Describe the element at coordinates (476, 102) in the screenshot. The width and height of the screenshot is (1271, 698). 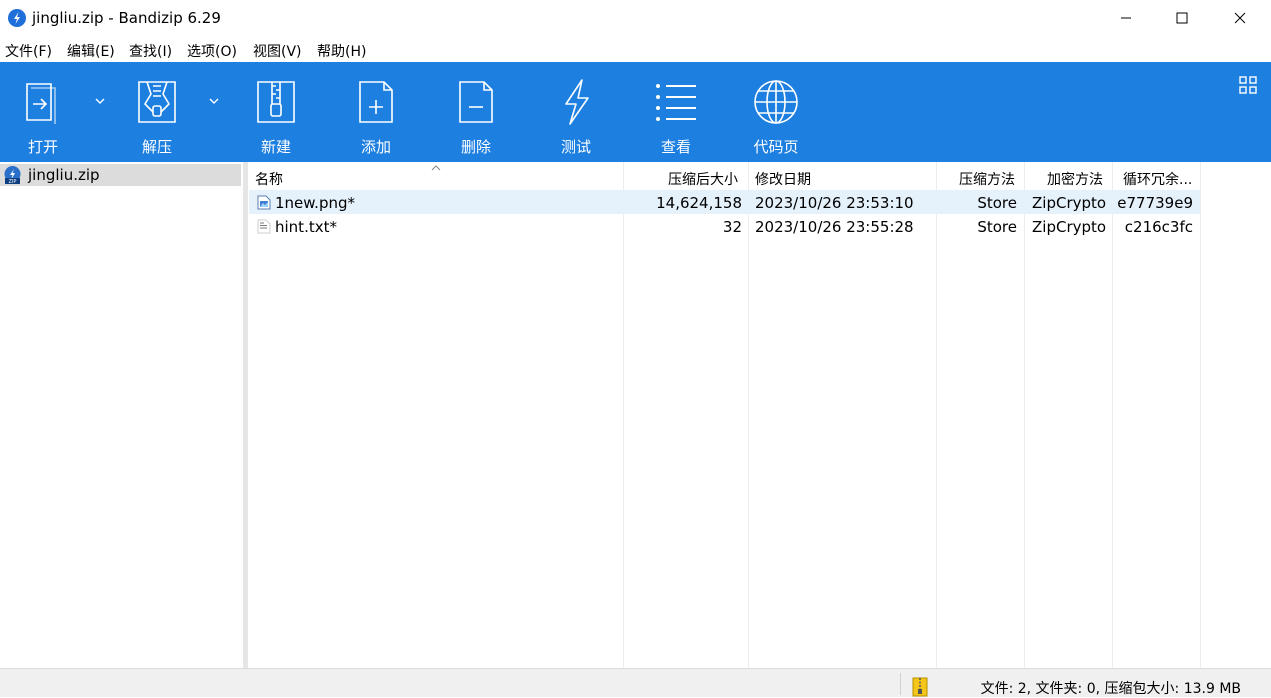
I see `delete-file-icon` at that location.